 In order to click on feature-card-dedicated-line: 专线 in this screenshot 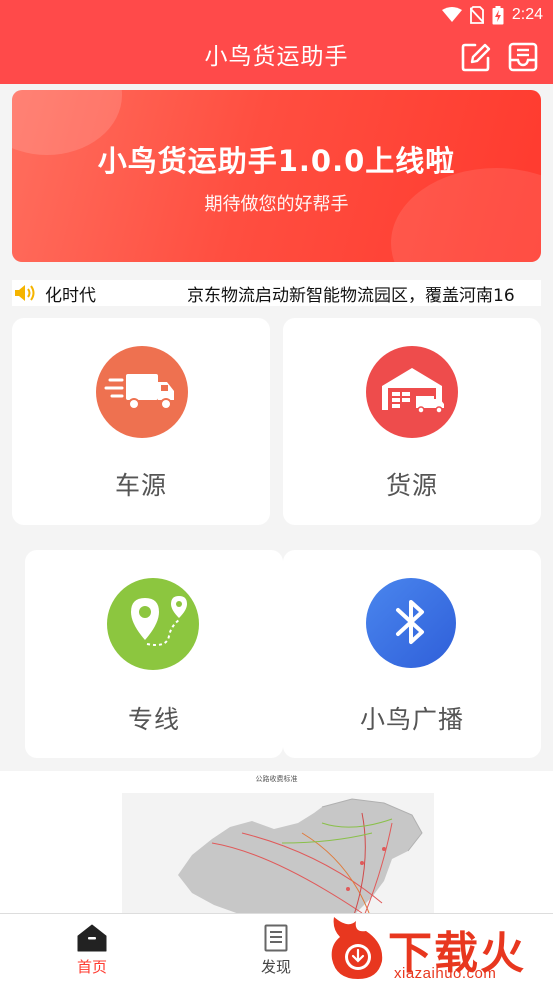, I will do `click(154, 654)`.